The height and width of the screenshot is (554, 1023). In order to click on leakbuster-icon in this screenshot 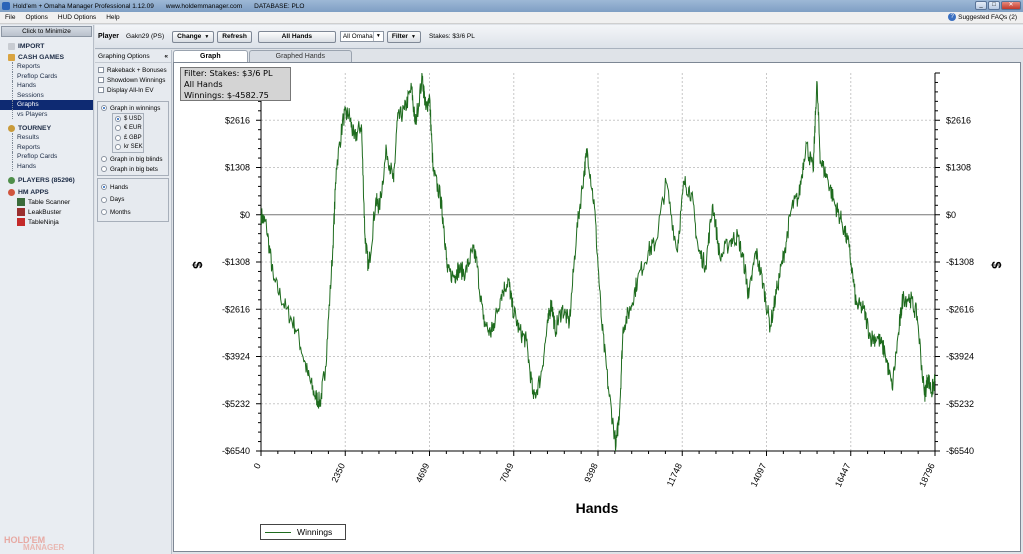, I will do `click(21, 212)`.